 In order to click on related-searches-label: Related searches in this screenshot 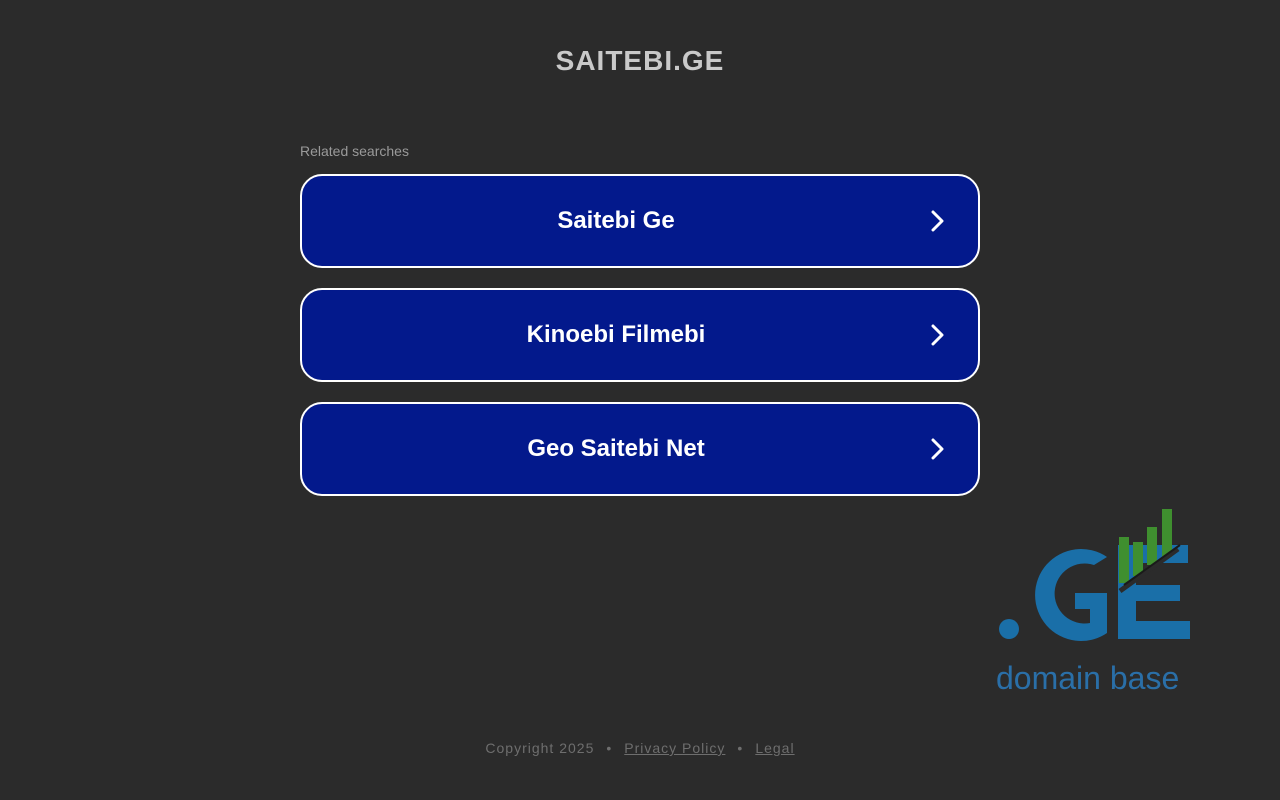, I will do `click(354, 151)`.